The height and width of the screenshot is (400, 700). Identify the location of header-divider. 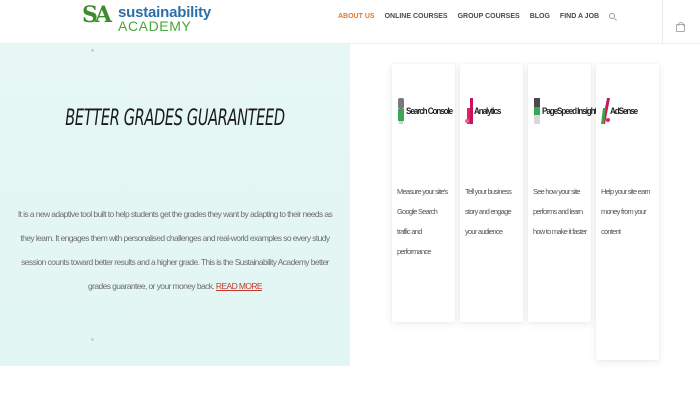
(662, 22).